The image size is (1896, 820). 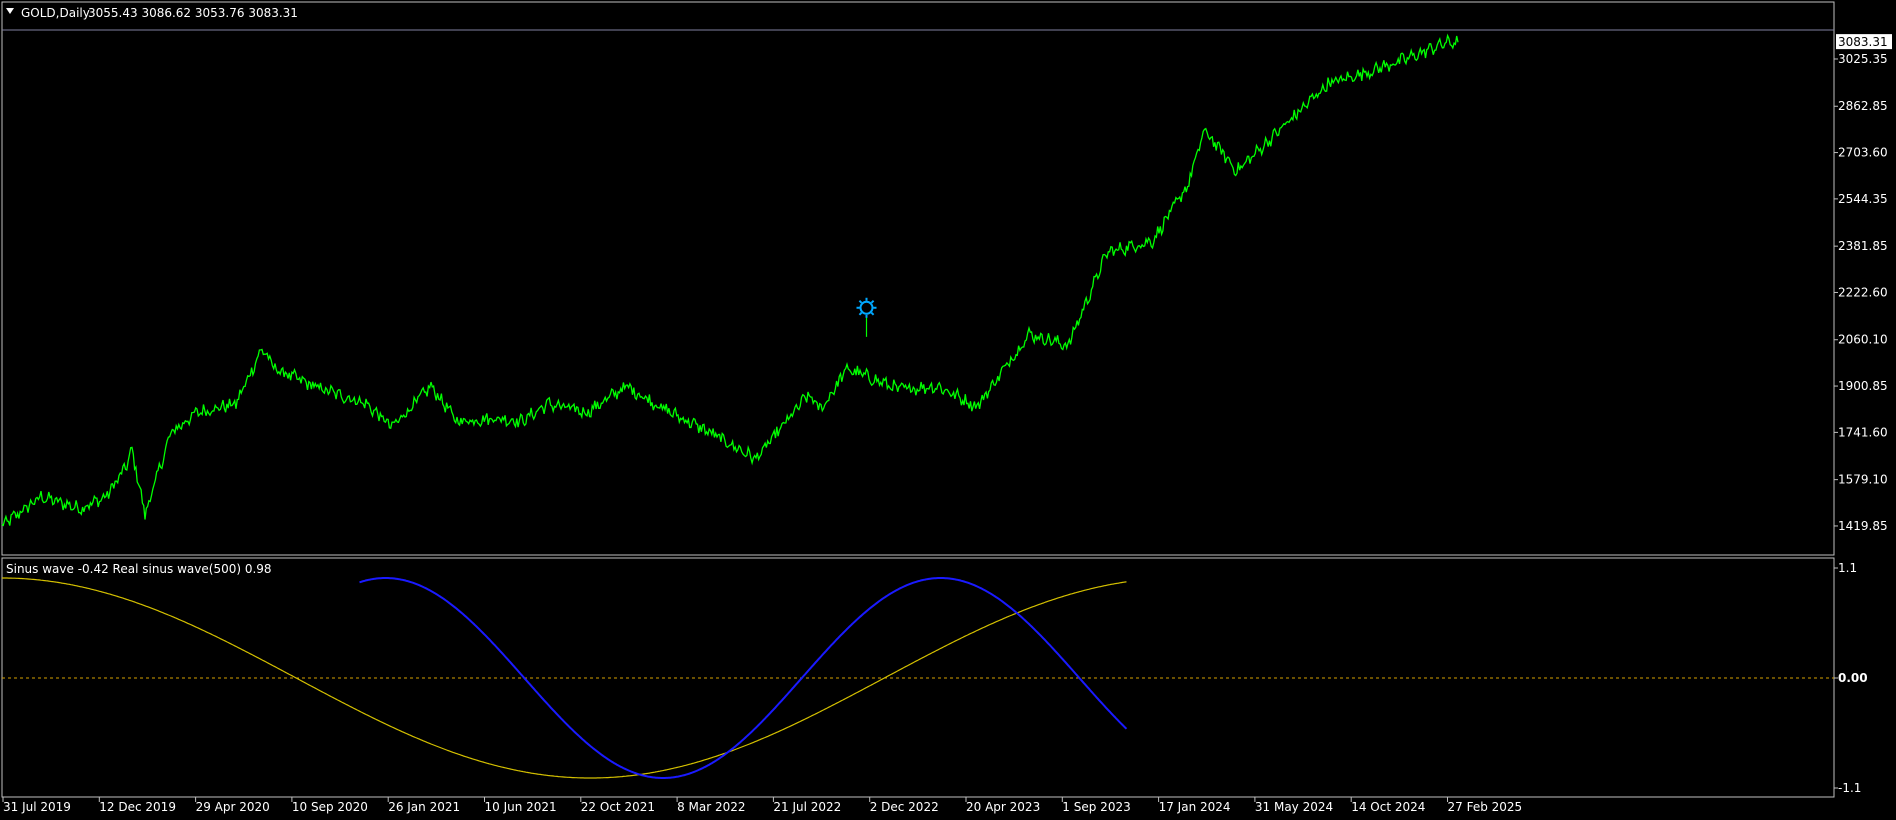 I want to click on price-tick-label: 3025.35, so click(x=1863, y=59).